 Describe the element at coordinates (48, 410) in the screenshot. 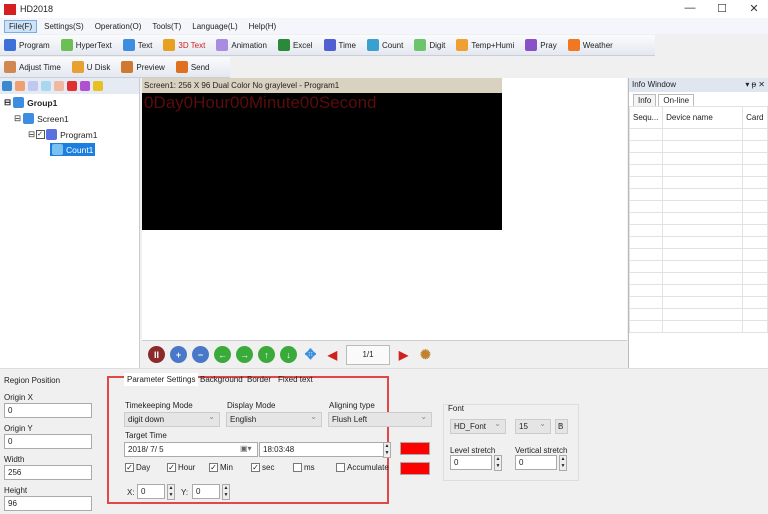

I see `origin-x-input: 0` at that location.